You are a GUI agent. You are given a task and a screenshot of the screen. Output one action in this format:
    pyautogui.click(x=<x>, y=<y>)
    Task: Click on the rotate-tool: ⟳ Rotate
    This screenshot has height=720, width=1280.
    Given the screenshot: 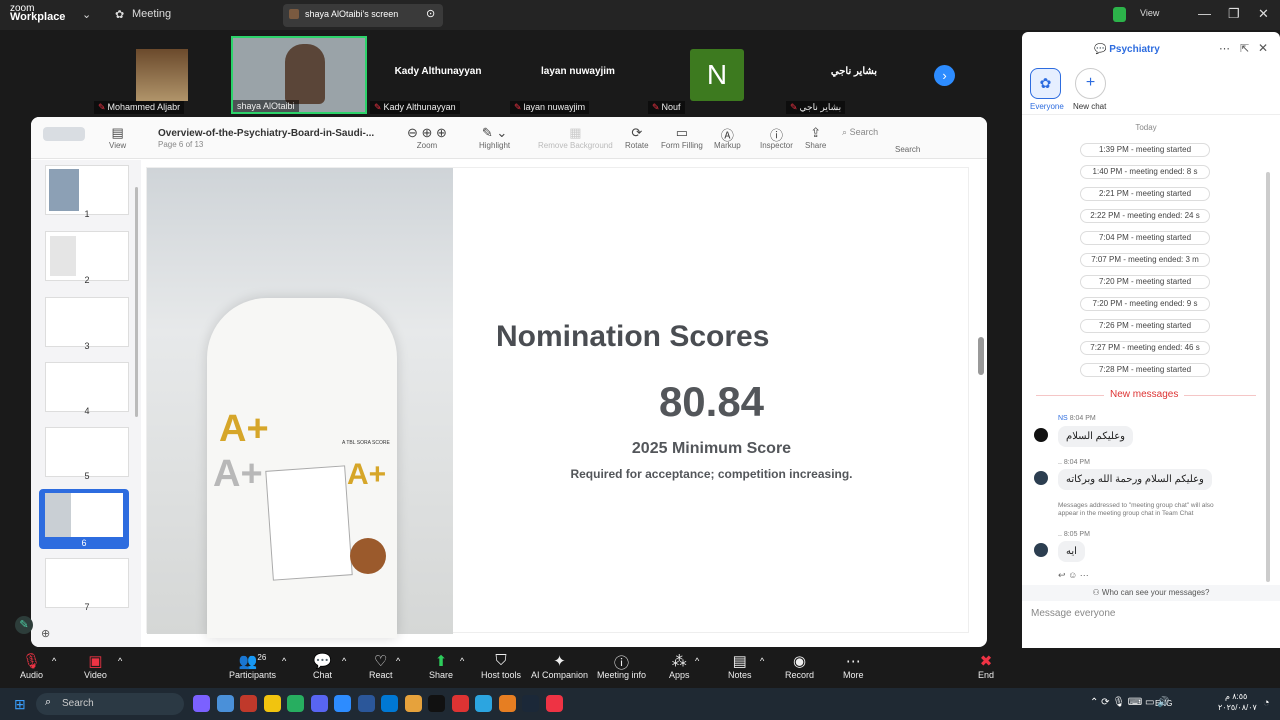 What is the action you would take?
    pyautogui.click(x=637, y=137)
    